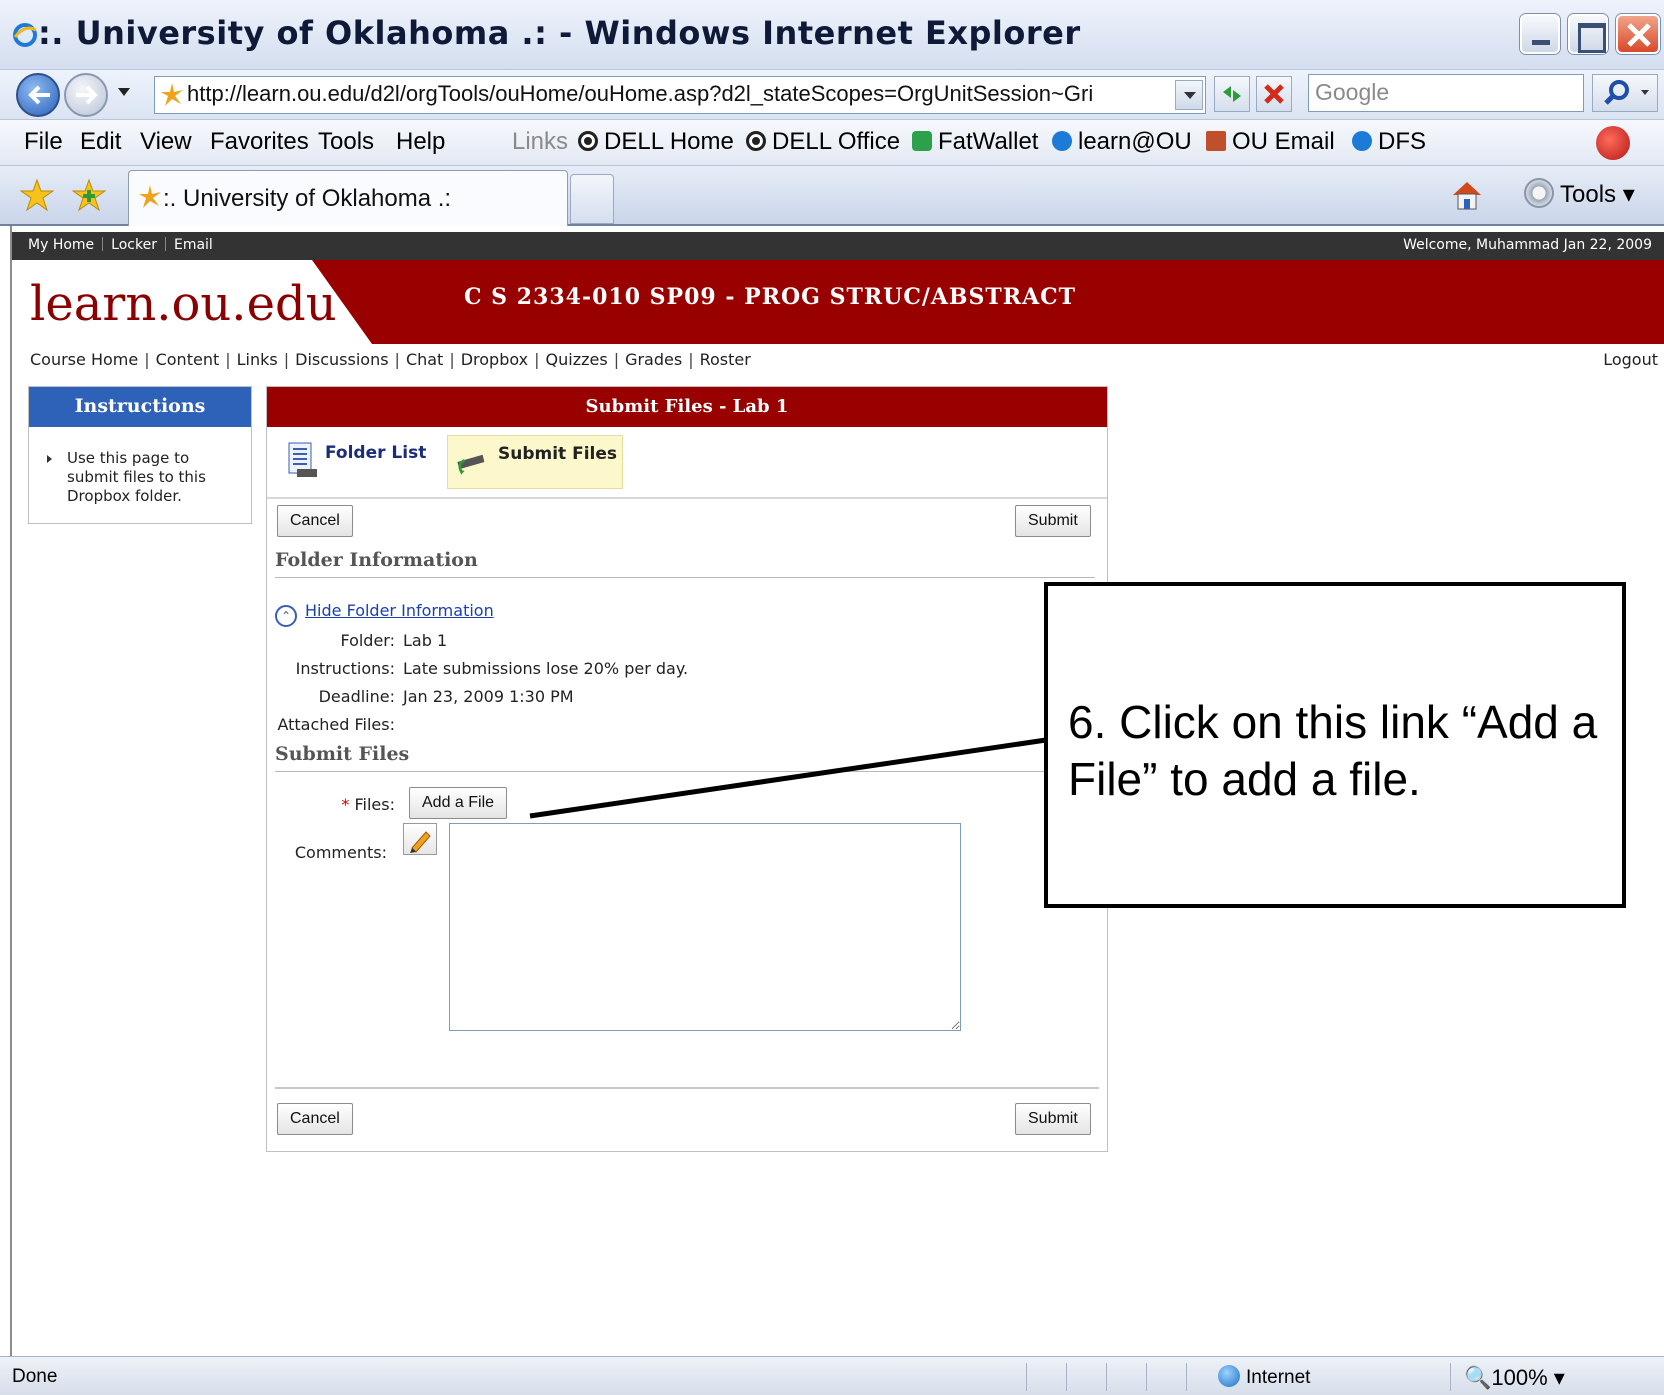 Image resolution: width=1664 pixels, height=1395 pixels. Describe the element at coordinates (832, 1375) in the screenshot. I see `status-bar: Done Internet 🔍100% ▾` at that location.